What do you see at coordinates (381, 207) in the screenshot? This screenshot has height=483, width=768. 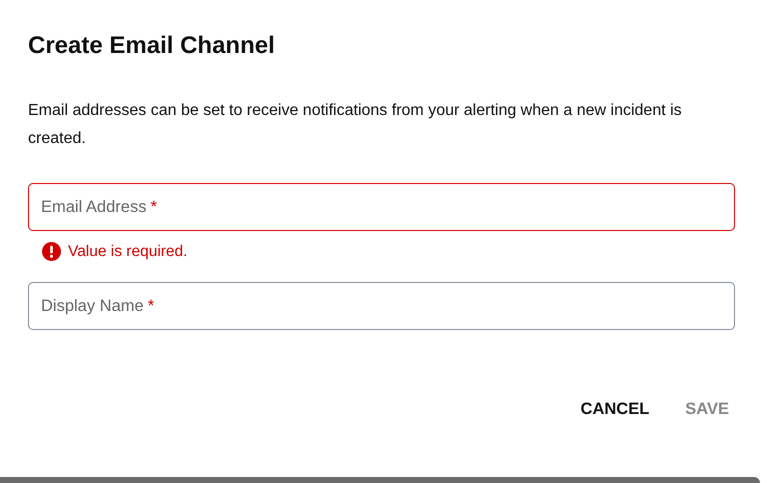 I see `input-field: Email Address *` at bounding box center [381, 207].